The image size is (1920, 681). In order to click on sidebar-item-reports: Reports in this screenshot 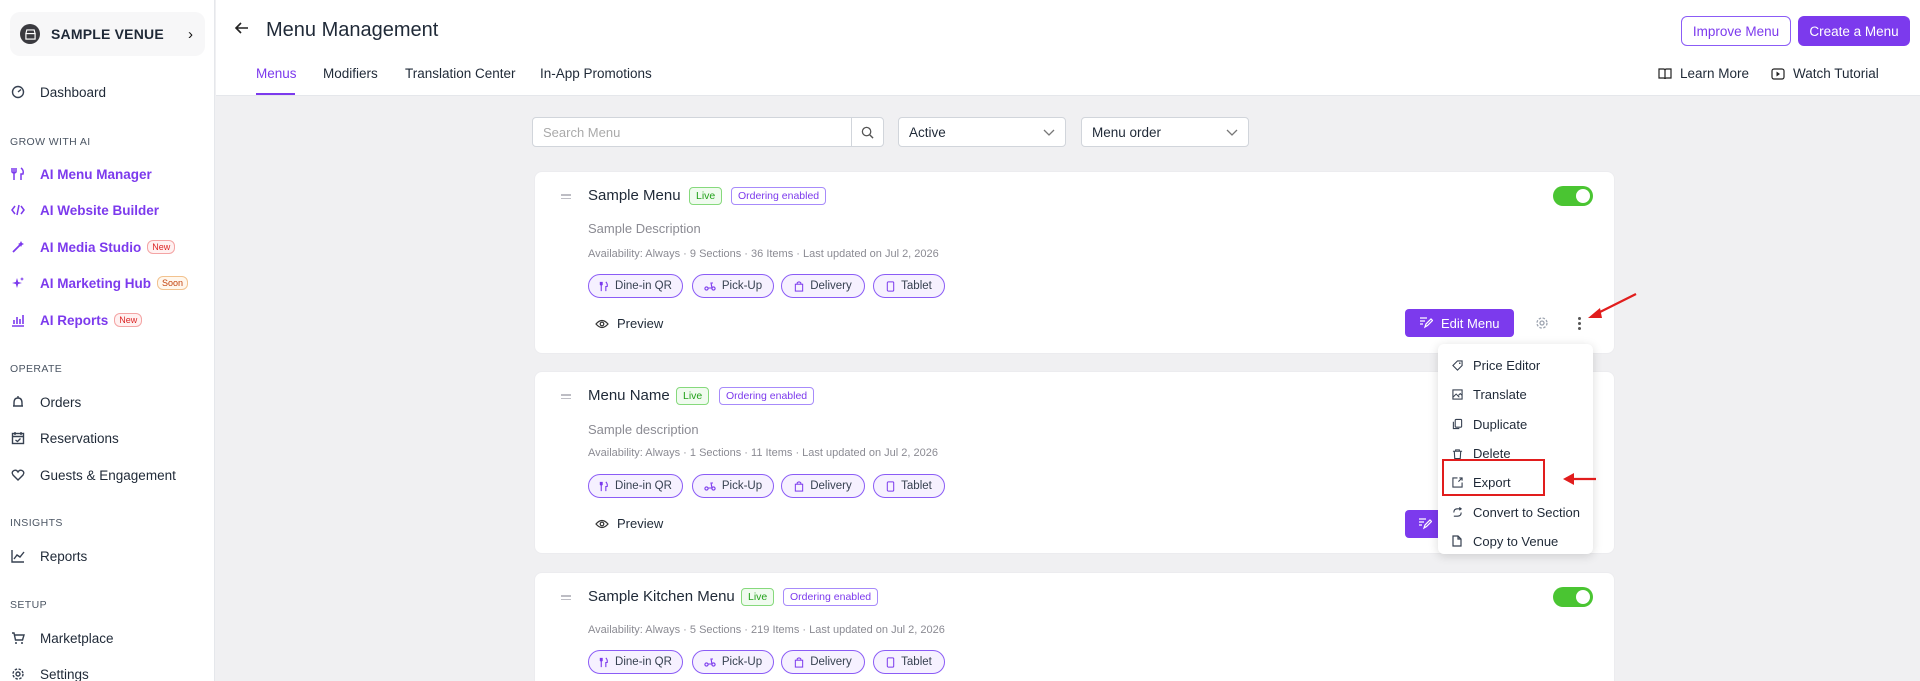, I will do `click(48, 556)`.